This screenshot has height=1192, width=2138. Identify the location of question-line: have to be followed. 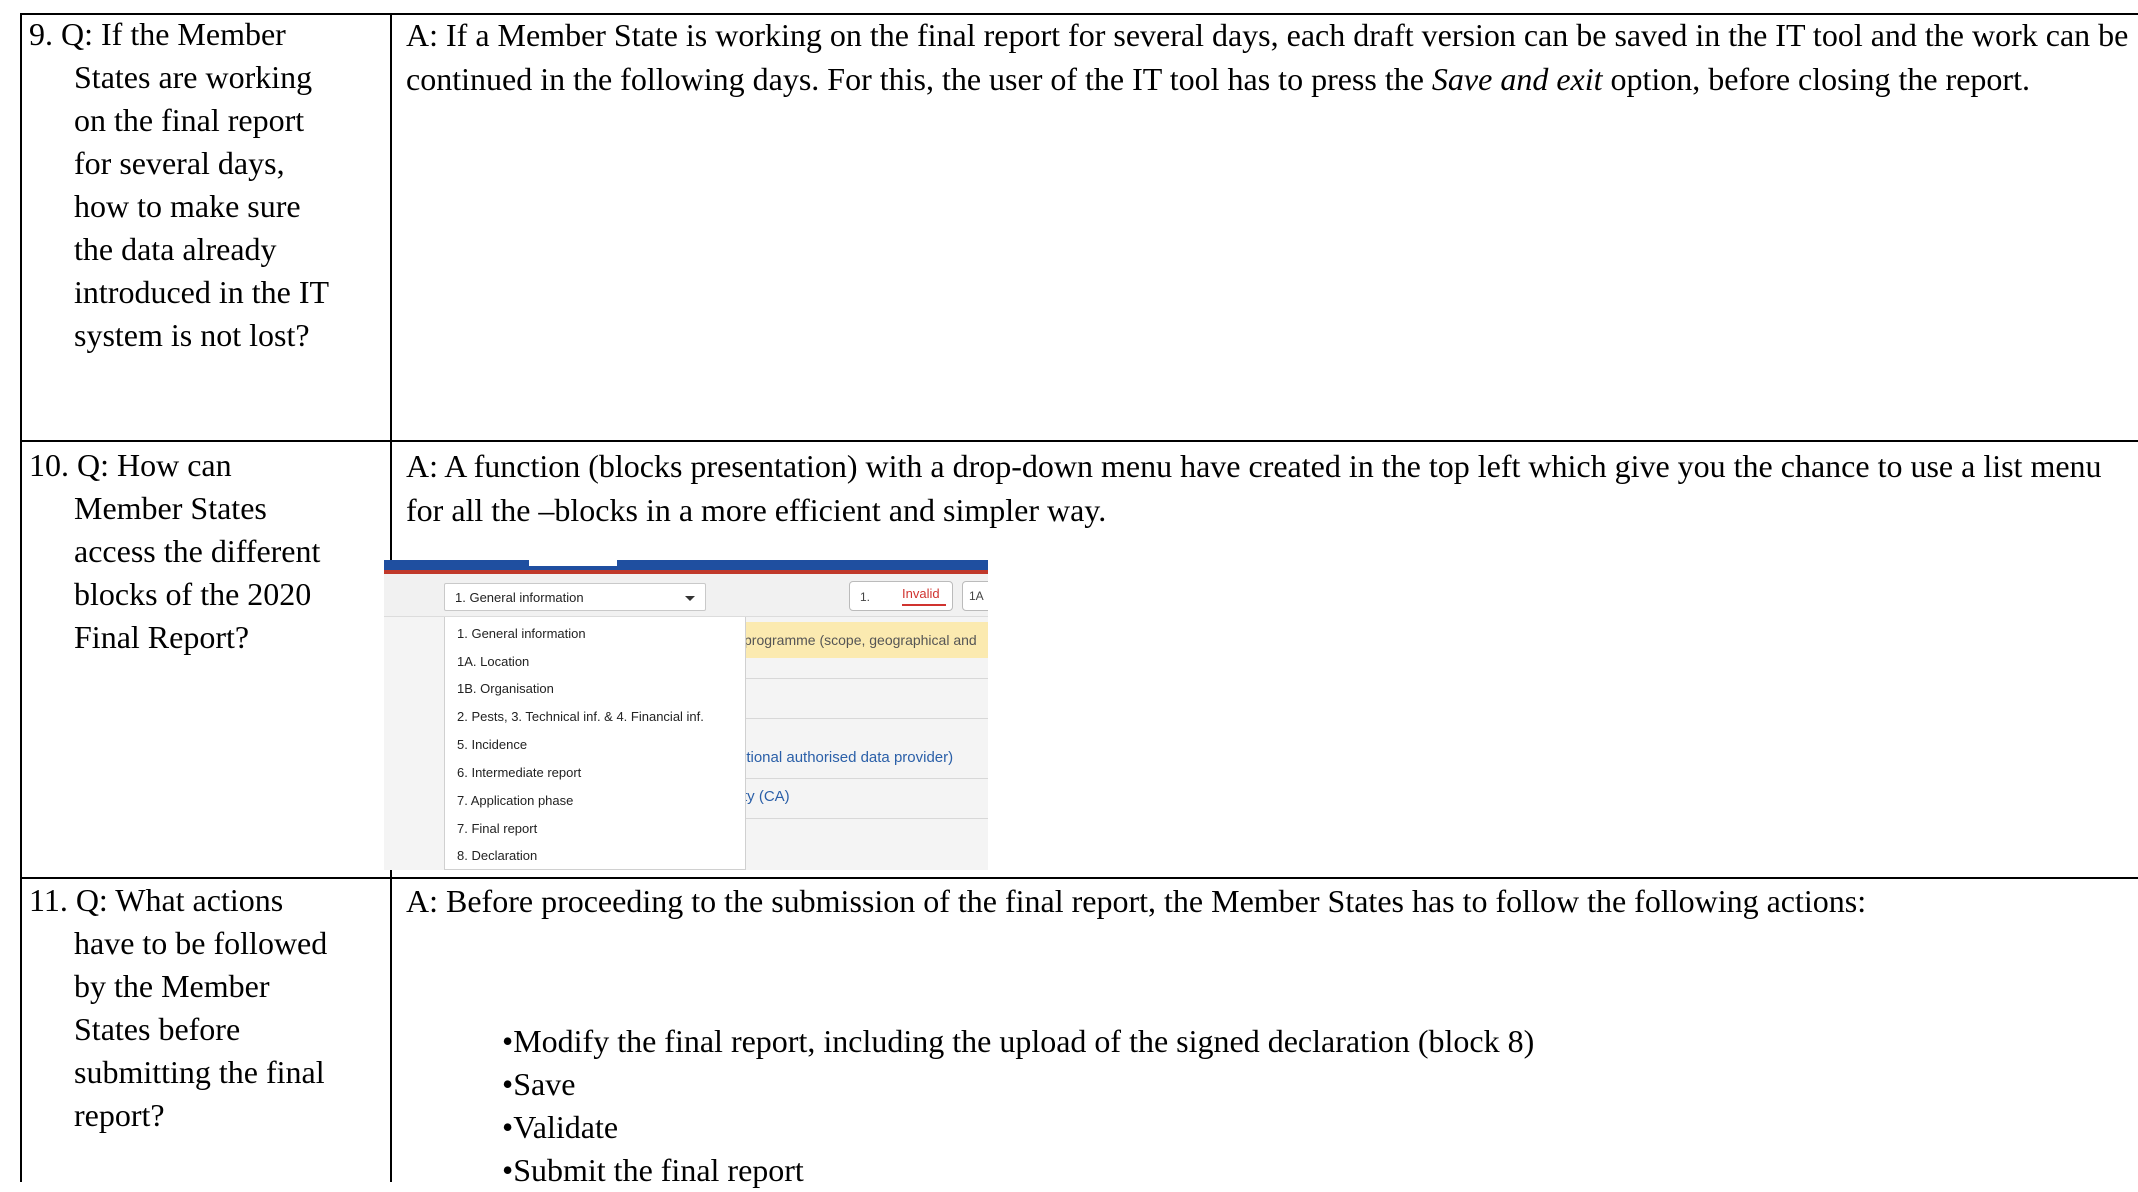
(201, 943).